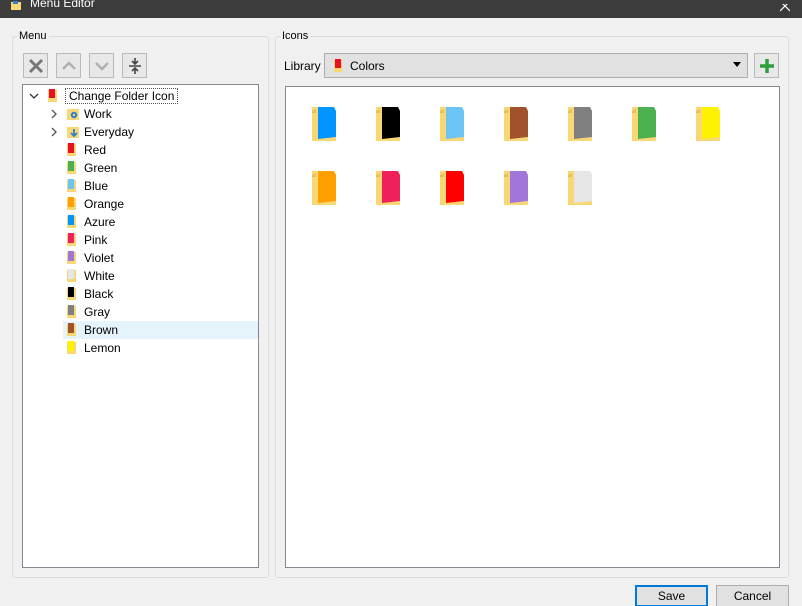 This screenshot has height=606, width=802. I want to click on tree-item-label: Everyday, so click(109, 132).